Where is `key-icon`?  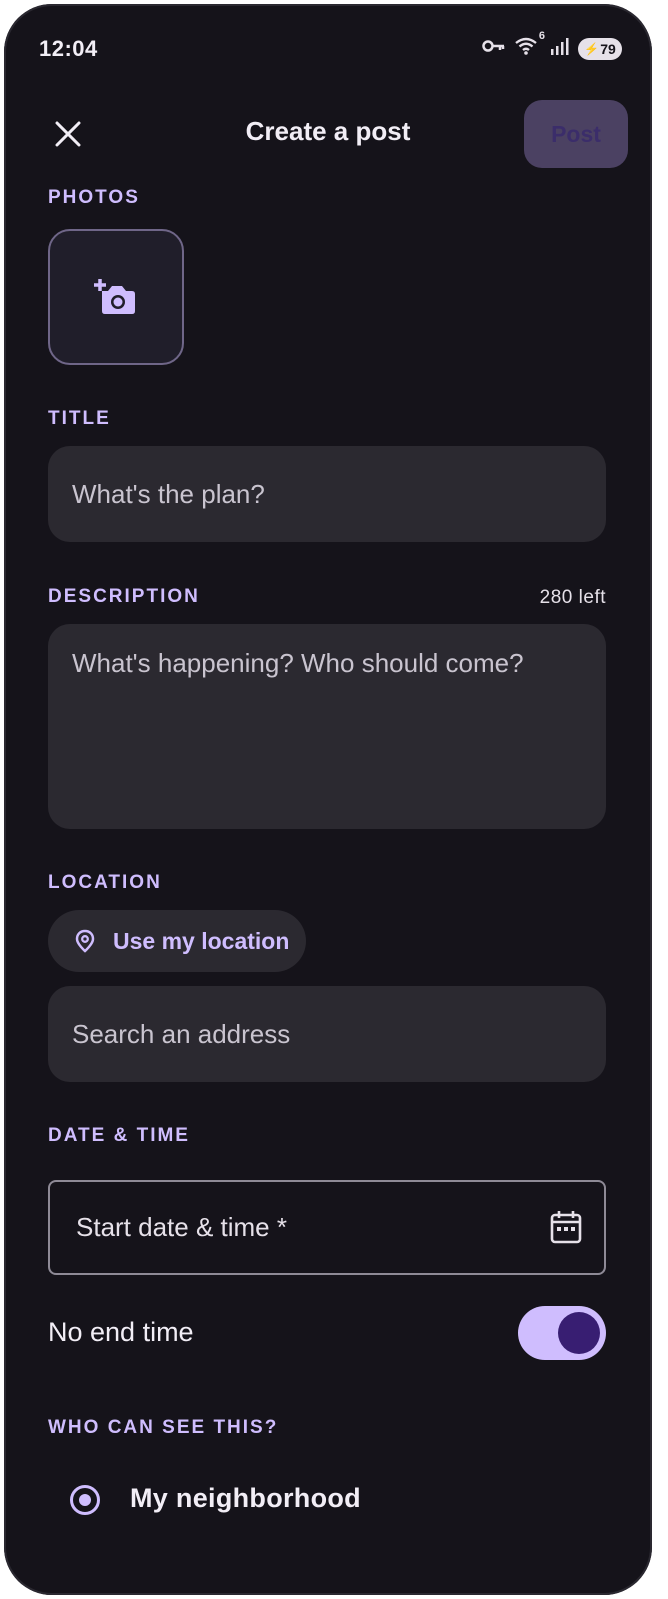 key-icon is located at coordinates (494, 48).